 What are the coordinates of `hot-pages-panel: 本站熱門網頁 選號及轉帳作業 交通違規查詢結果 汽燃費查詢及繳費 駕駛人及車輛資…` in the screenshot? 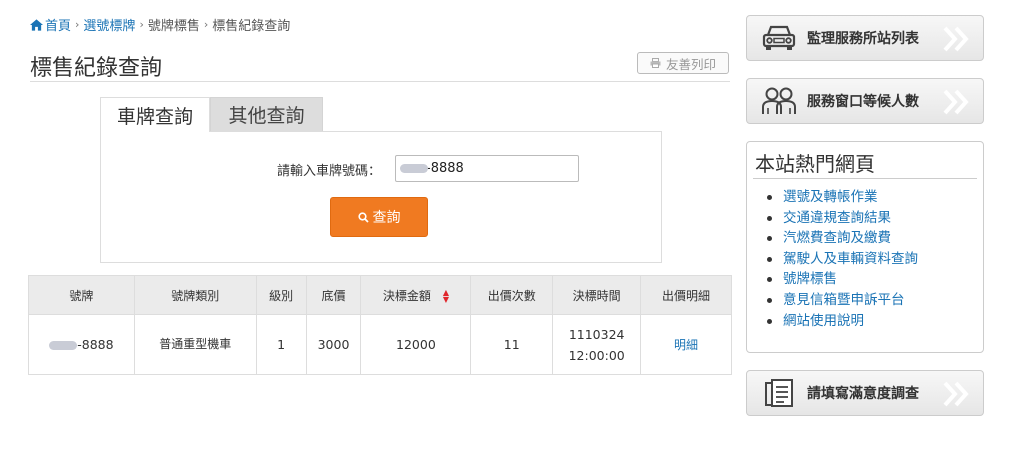 It's located at (865, 247).